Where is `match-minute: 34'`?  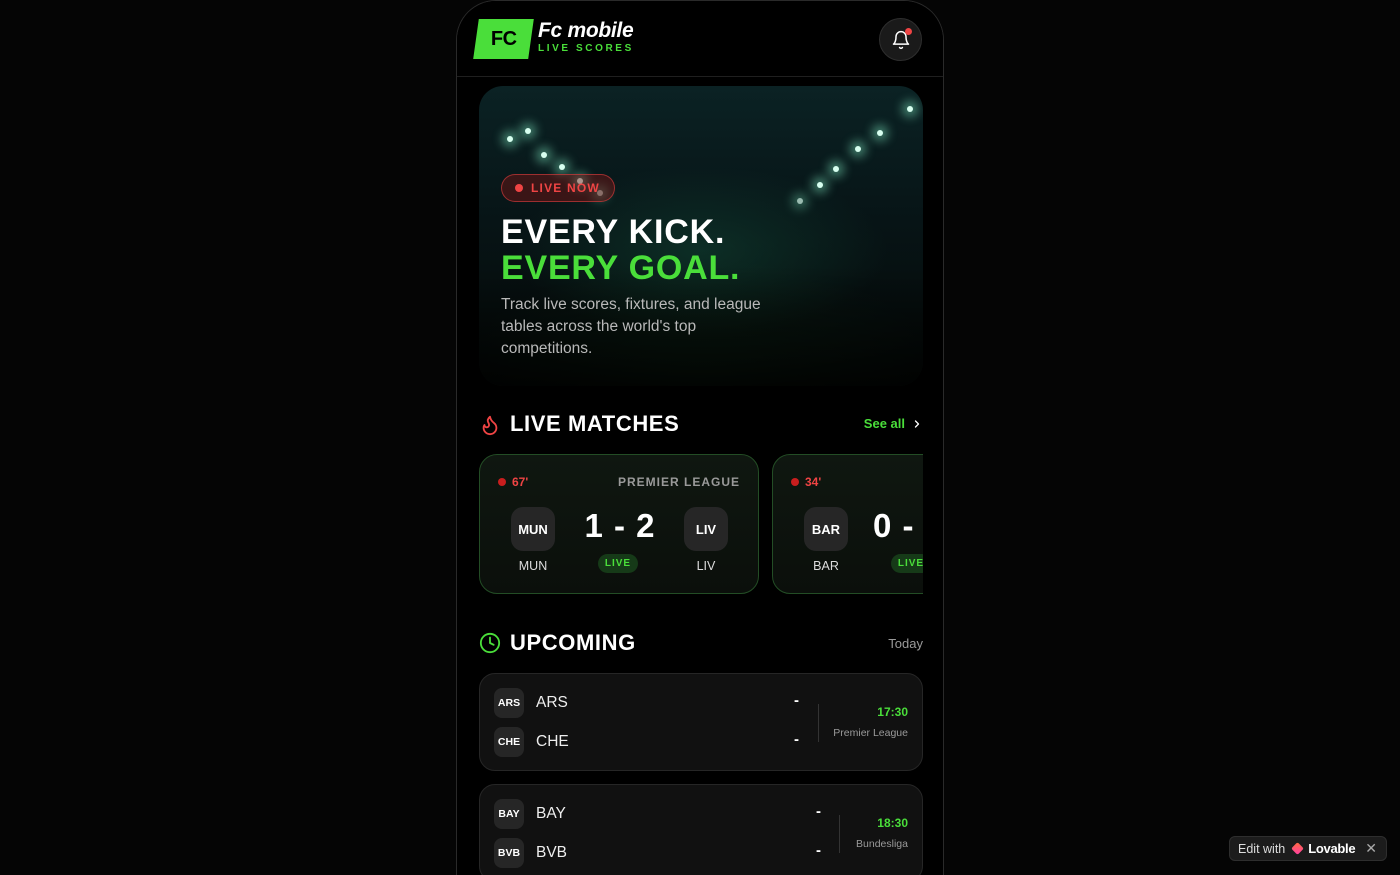 match-minute: 34' is located at coordinates (806, 482).